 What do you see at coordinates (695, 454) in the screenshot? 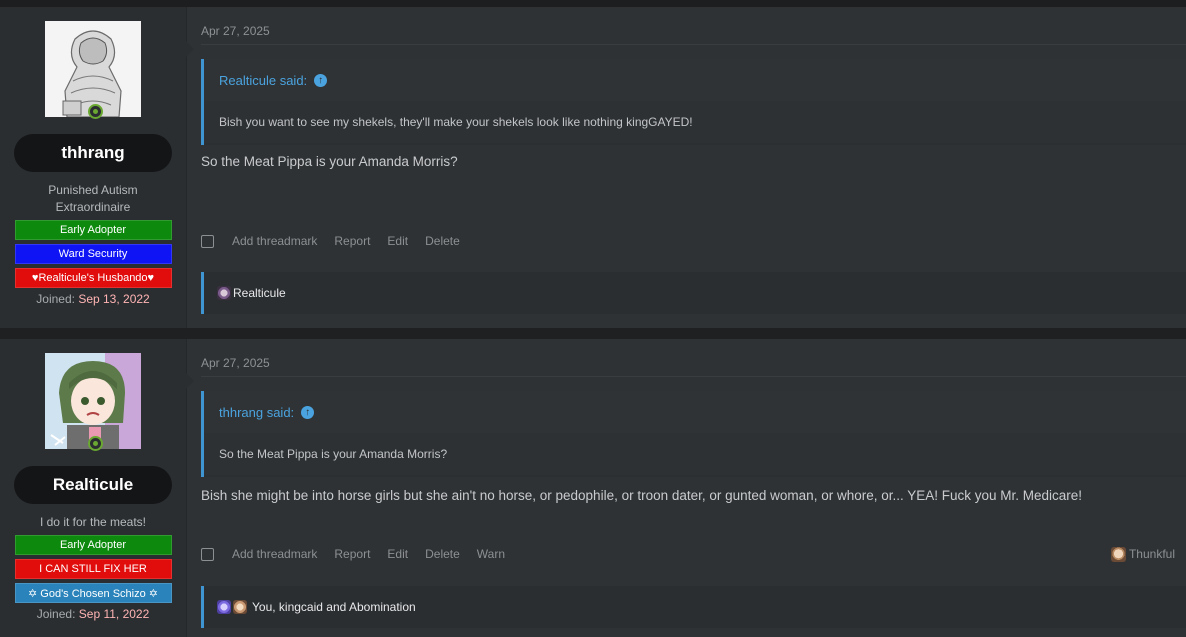
I see `quote-text: So the Meat Pippa is your Amanda Morris?` at bounding box center [695, 454].